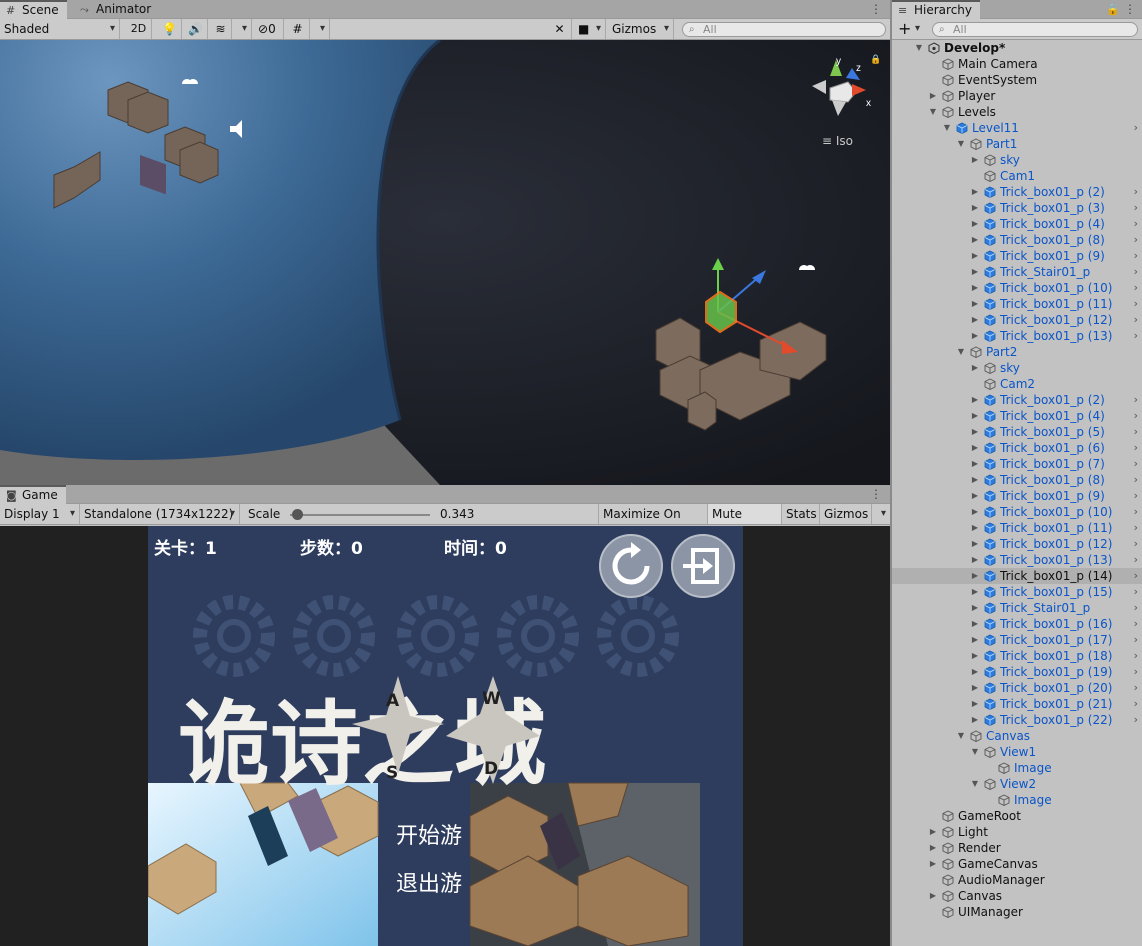 The width and height of the screenshot is (1142, 946). What do you see at coordinates (1017, 640) in the screenshot?
I see `hierarchy-row: ▶ Trick_box01_p (17) ›` at bounding box center [1017, 640].